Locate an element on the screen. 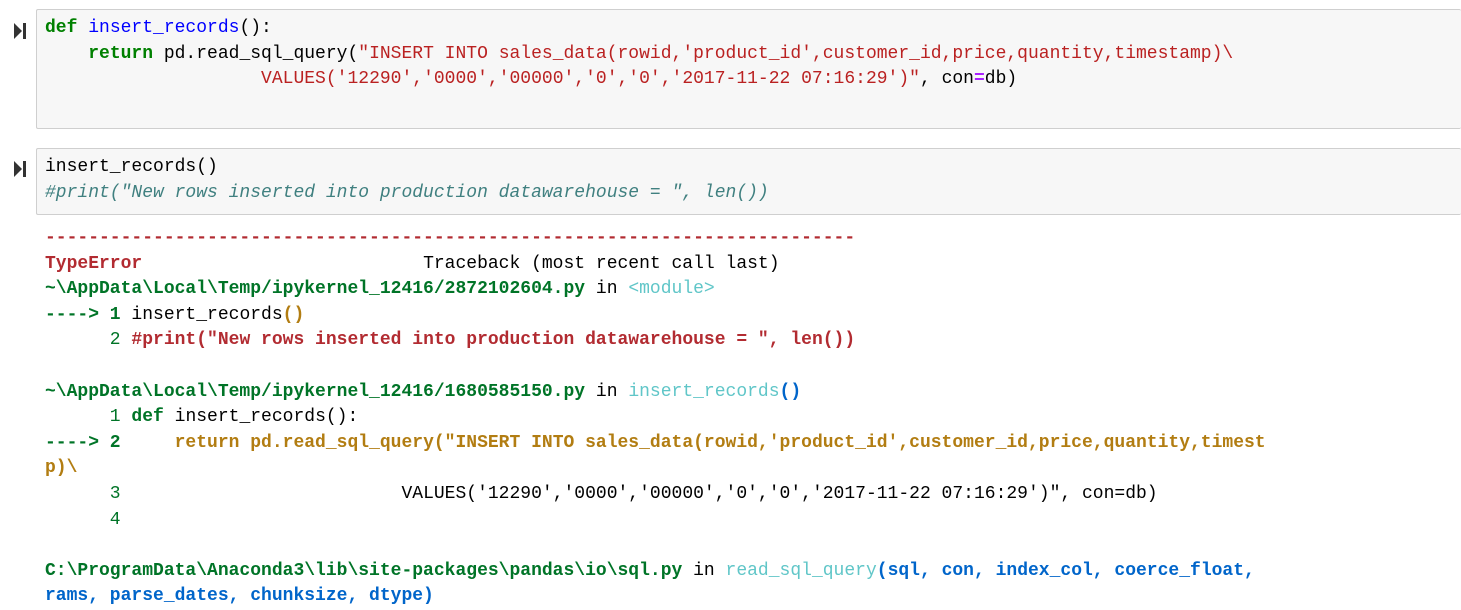 The image size is (1461, 610). frame-2-line-4: 4 is located at coordinates (83, 519).